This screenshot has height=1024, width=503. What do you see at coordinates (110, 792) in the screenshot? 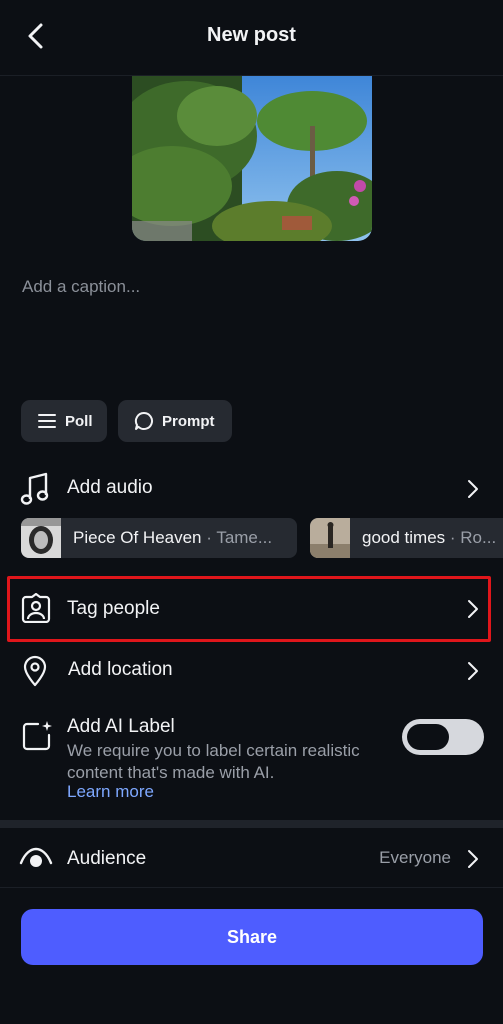
I see `learn-more-link: Learn more` at bounding box center [110, 792].